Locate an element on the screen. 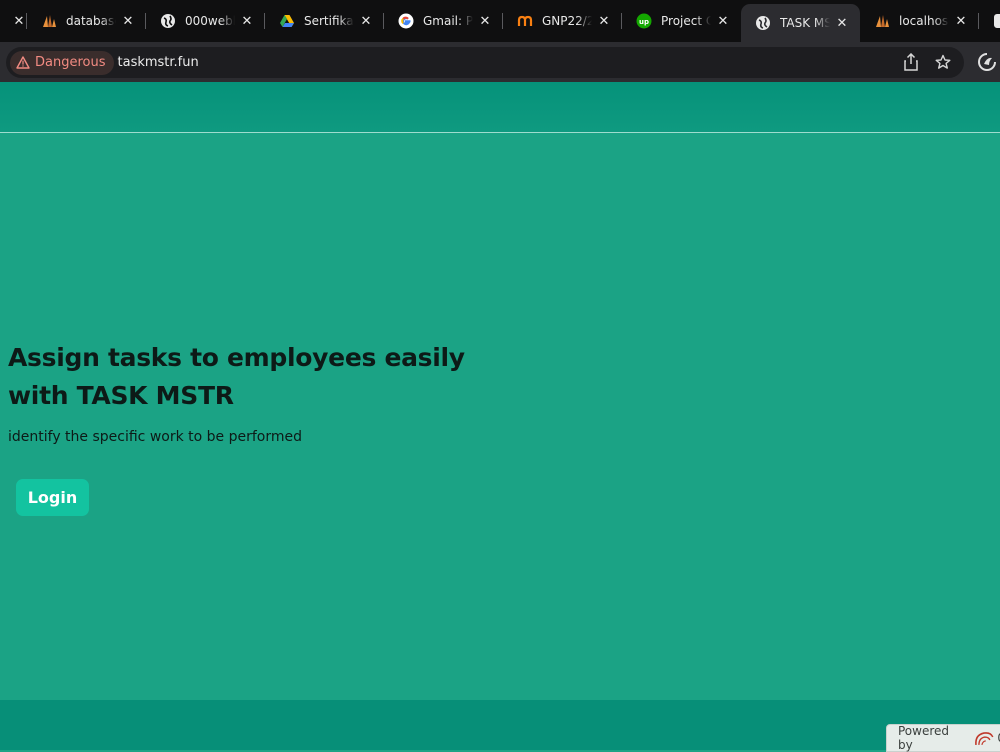  tab-title: localhost is located at coordinates (924, 21).